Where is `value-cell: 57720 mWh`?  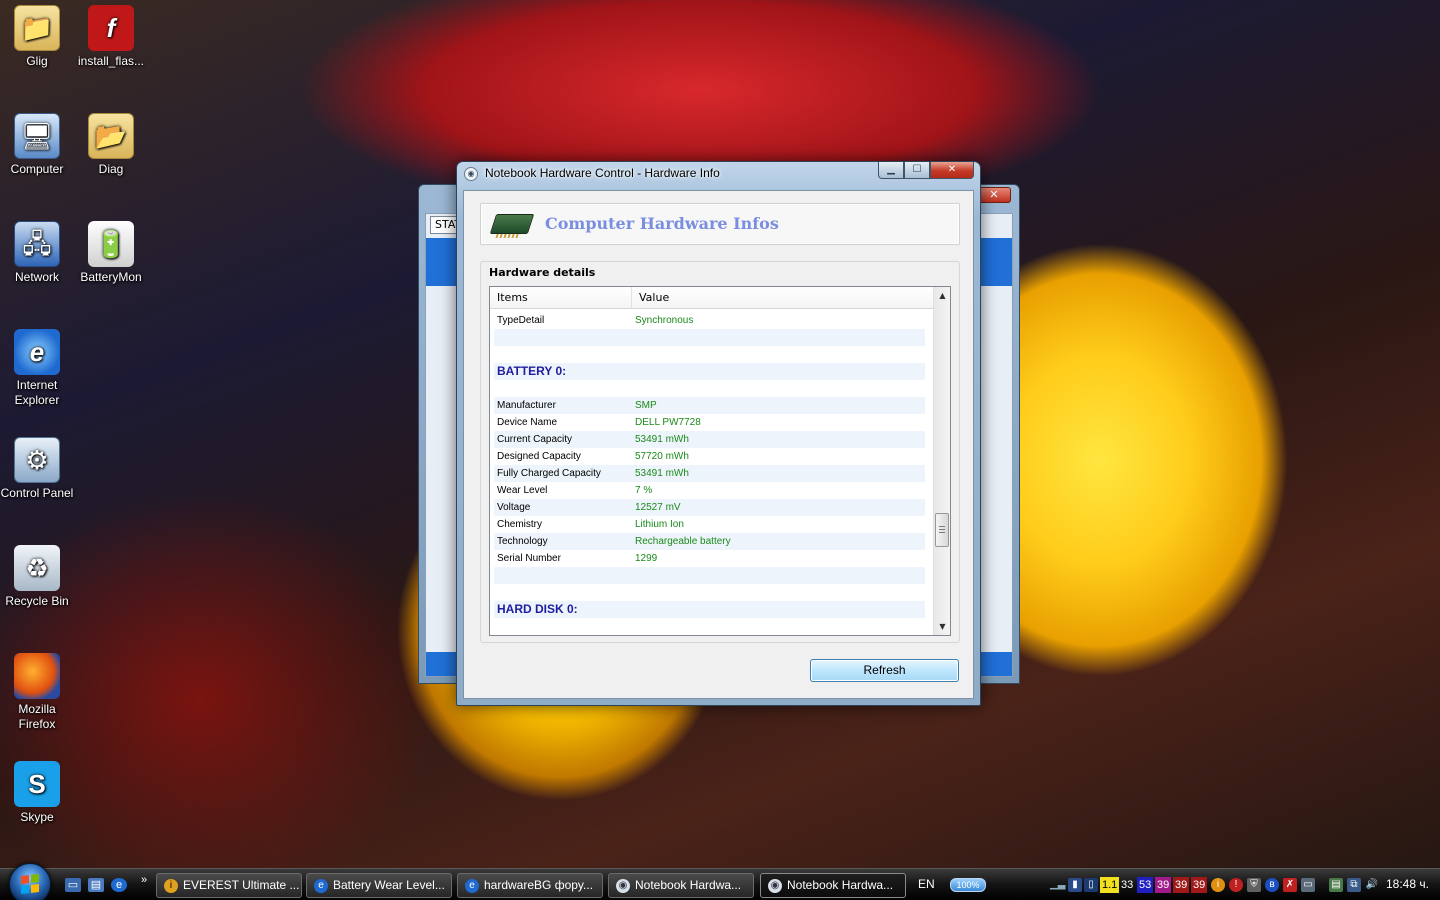
value-cell: 57720 mWh is located at coordinates (662, 456).